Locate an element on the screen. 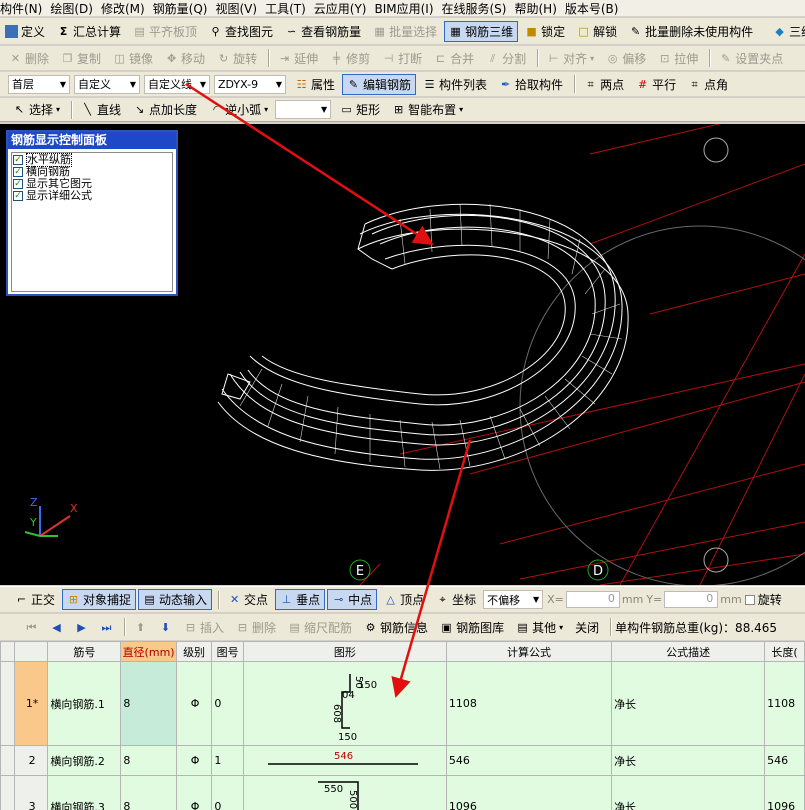 This screenshot has height=810, width=805. menu-online: 在线服务(S) is located at coordinates (478, 8).